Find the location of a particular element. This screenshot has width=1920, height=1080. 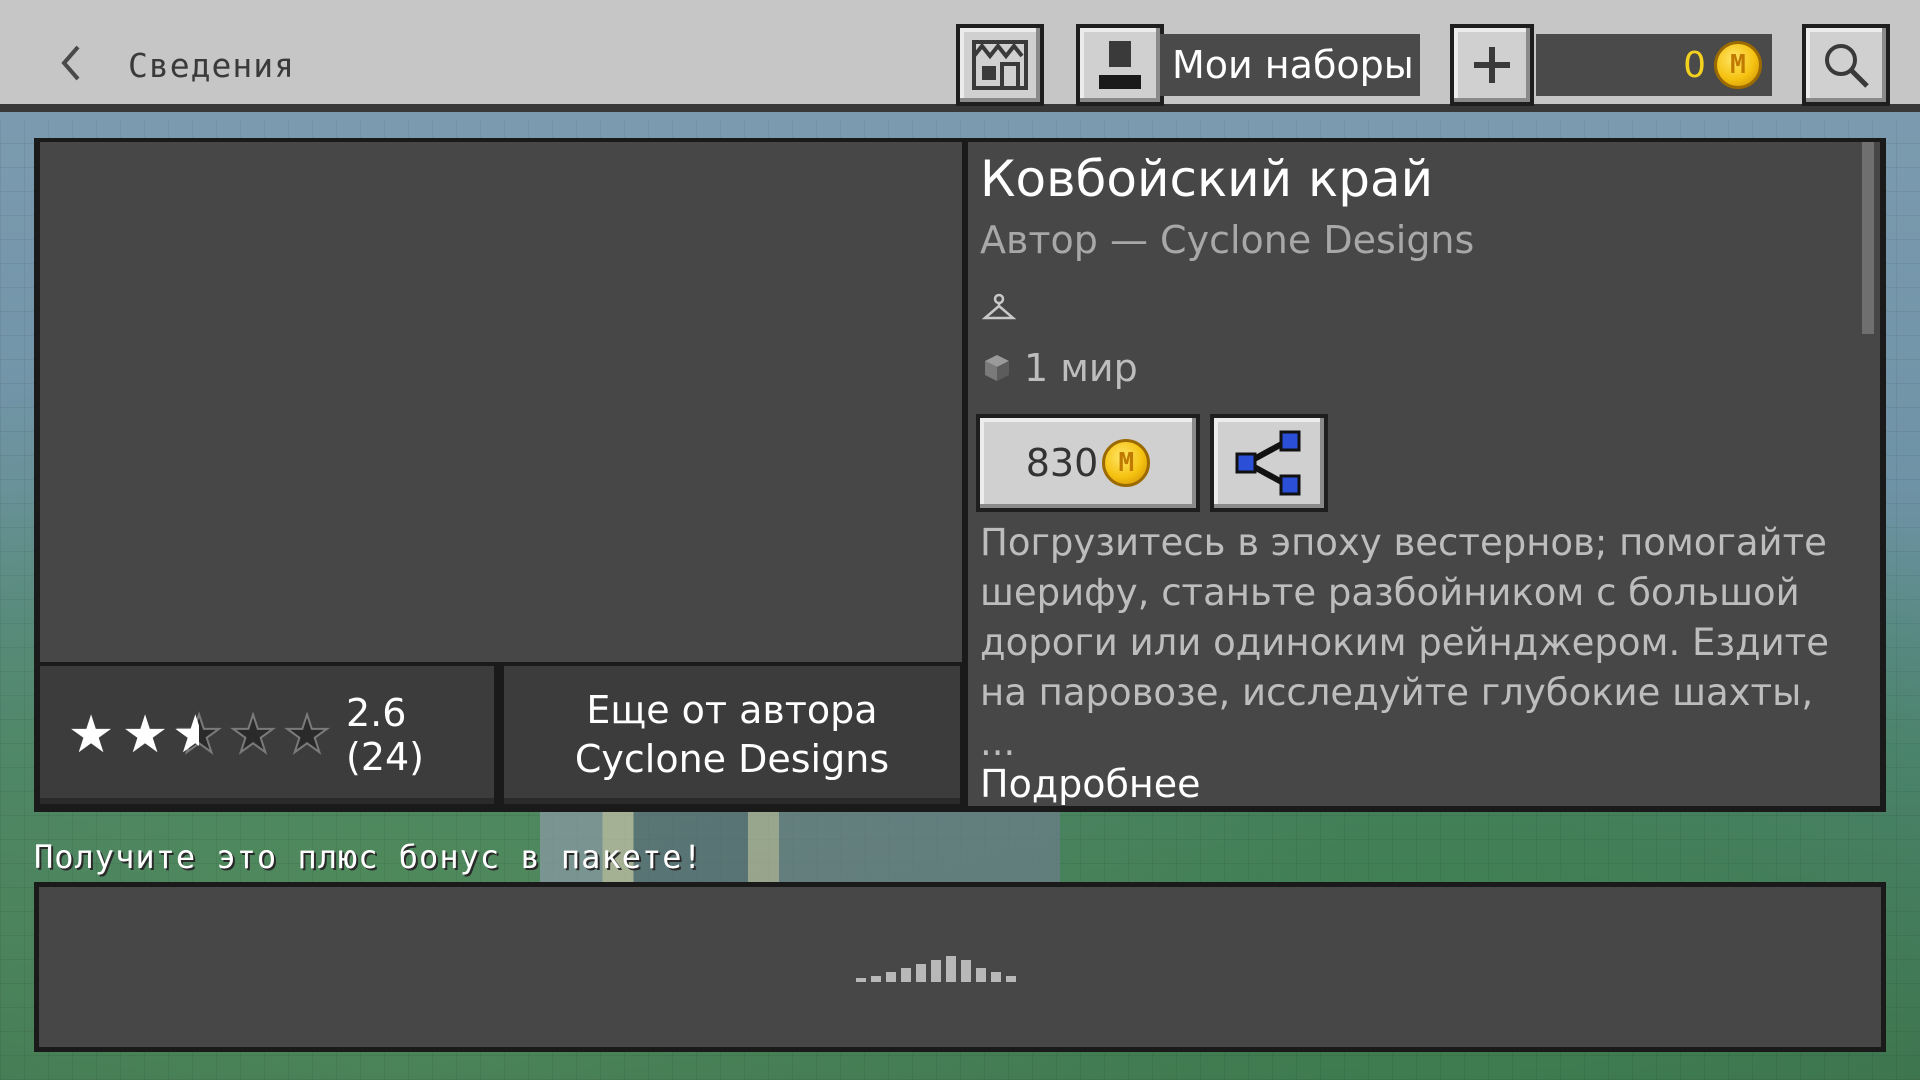

top-bar: Сведения Мои наборы 0 M is located at coordinates (960, 56).